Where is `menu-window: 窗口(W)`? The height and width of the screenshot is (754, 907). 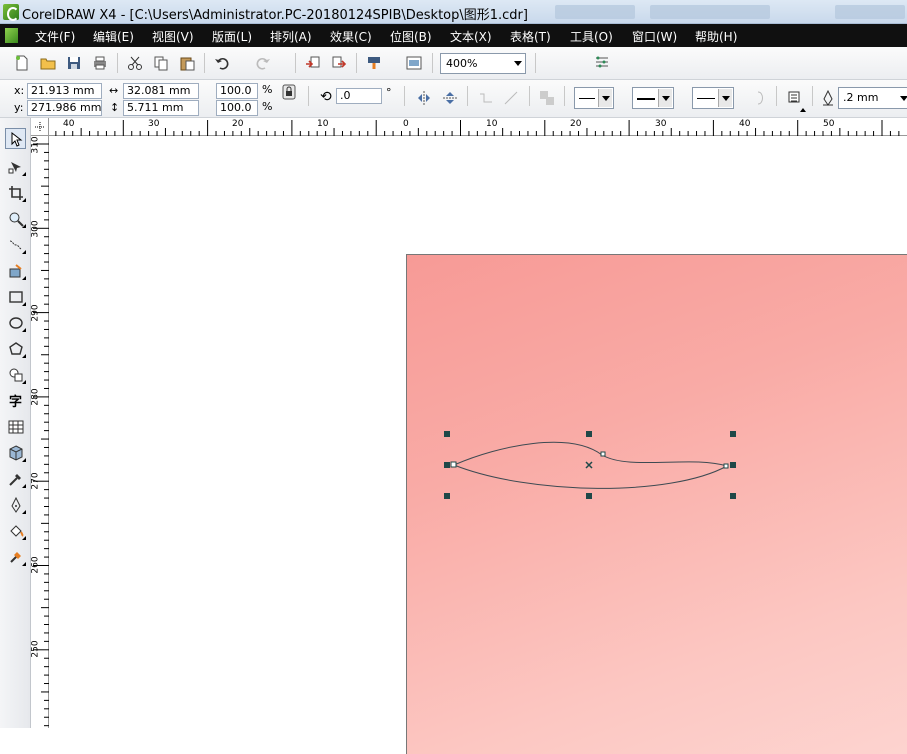
menu-window: 窗口(W) is located at coordinates (654, 36).